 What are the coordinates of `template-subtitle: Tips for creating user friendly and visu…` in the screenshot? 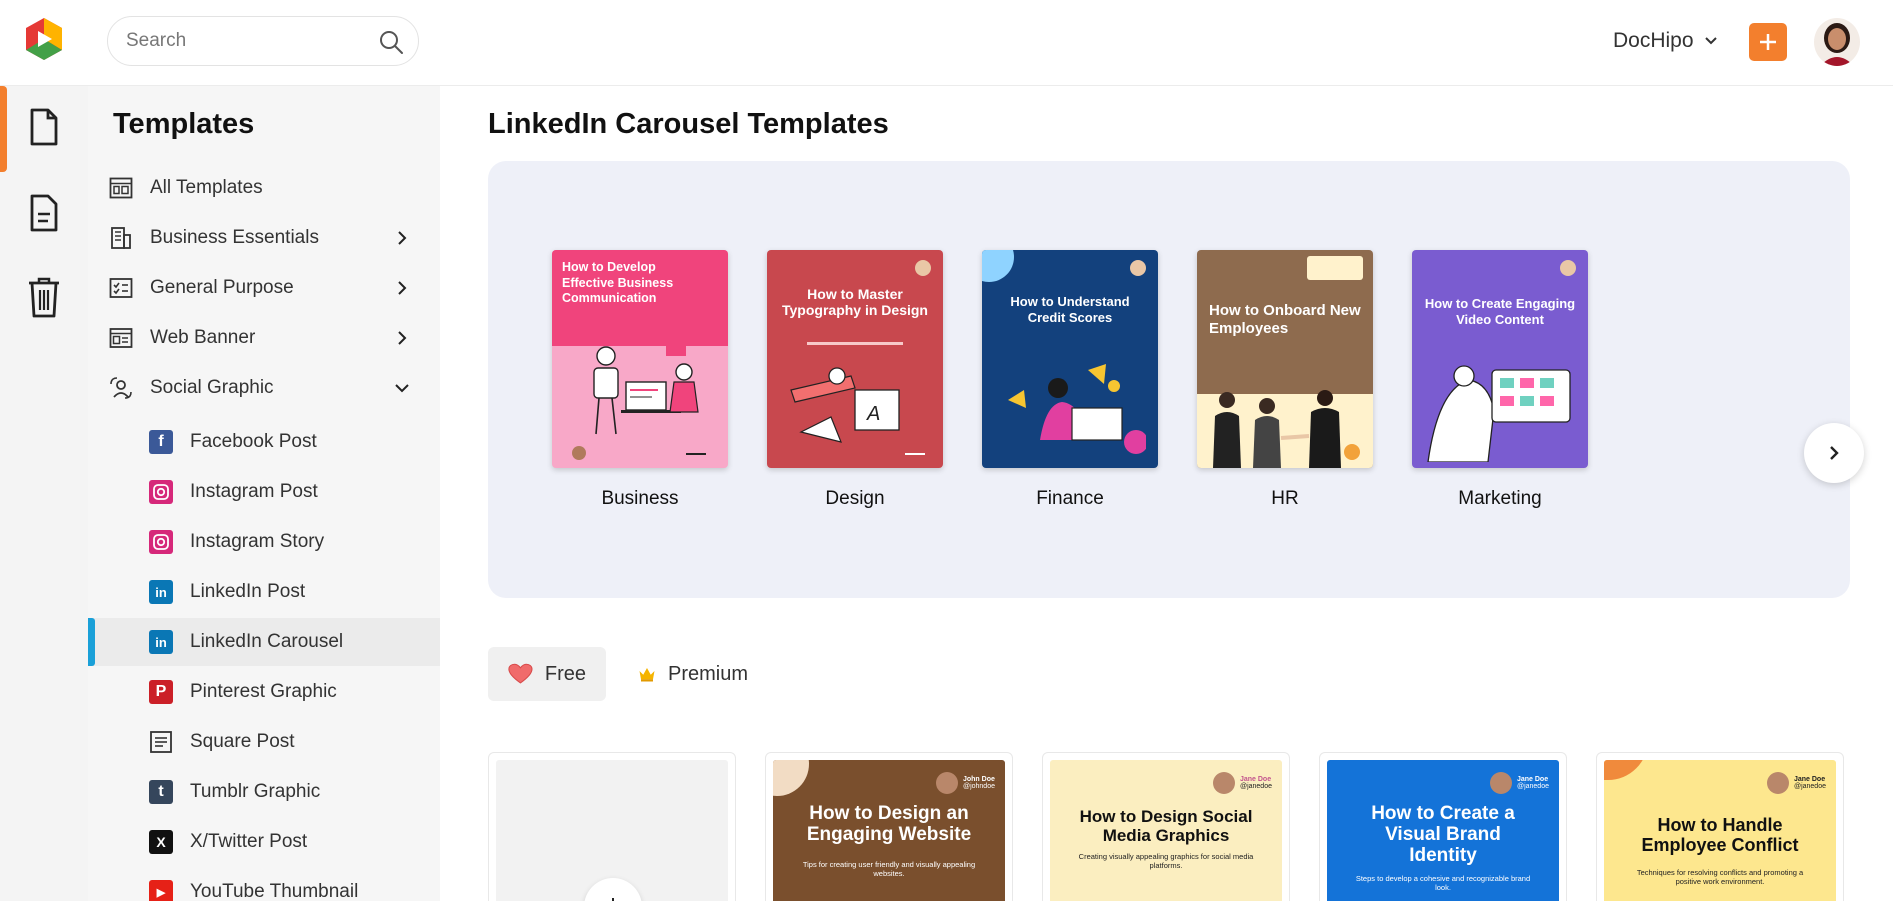 It's located at (889, 869).